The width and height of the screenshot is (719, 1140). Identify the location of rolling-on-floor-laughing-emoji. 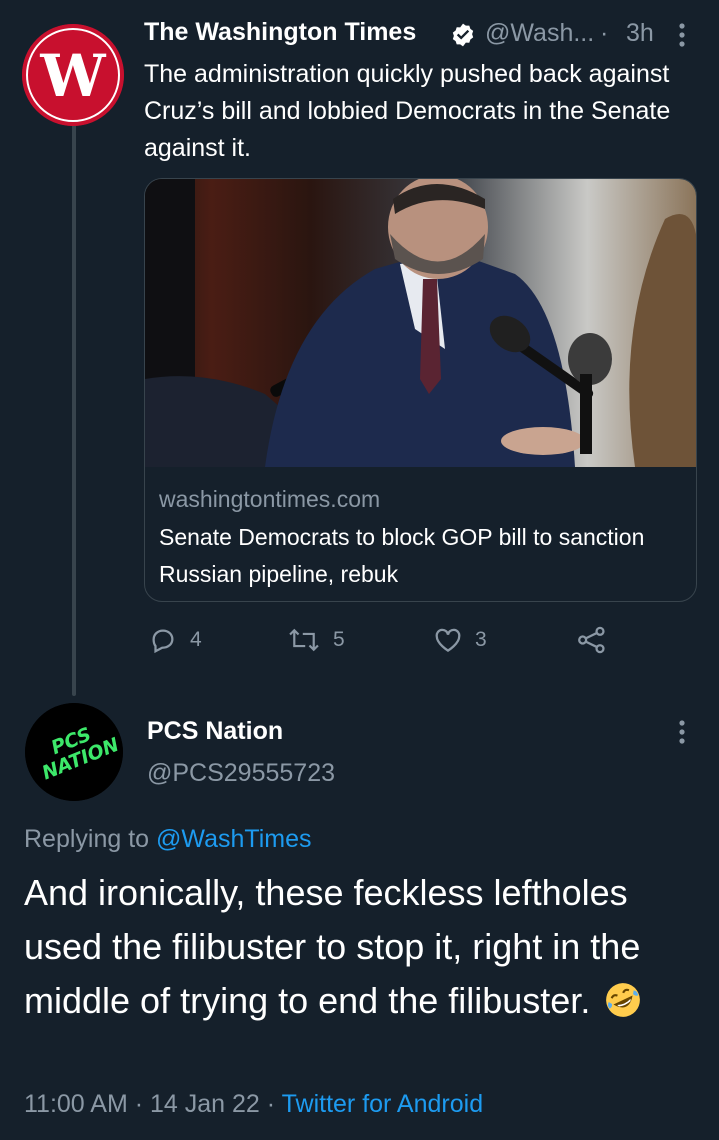
(623, 1000).